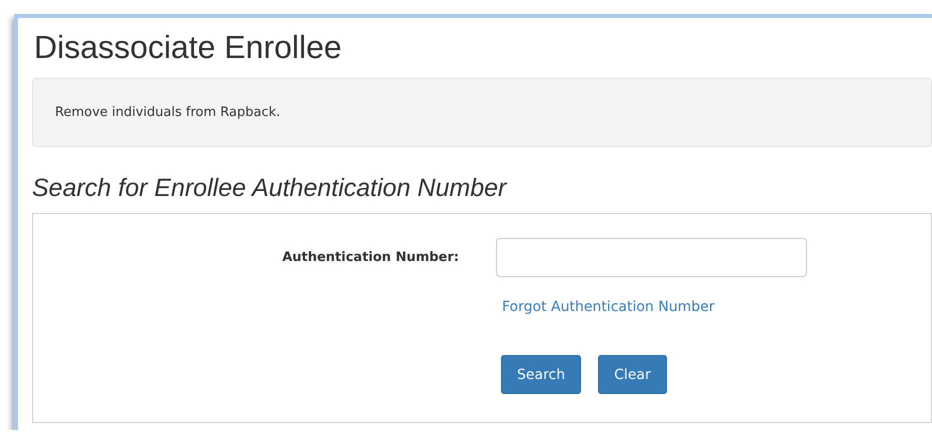 The image size is (932, 443). Describe the element at coordinates (370, 257) in the screenshot. I see `field-label: Authentication Number:` at that location.